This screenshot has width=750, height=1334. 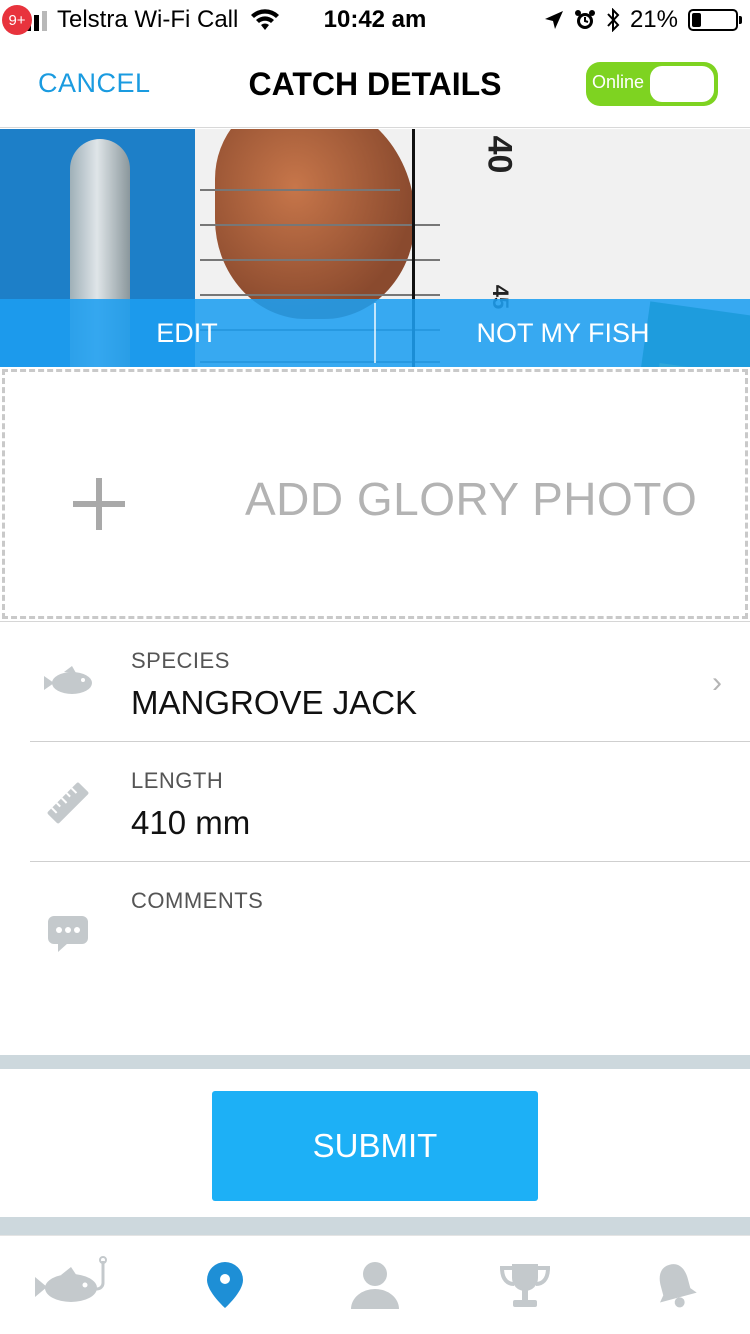 I want to click on alarm-icon, so click(x=584, y=19).